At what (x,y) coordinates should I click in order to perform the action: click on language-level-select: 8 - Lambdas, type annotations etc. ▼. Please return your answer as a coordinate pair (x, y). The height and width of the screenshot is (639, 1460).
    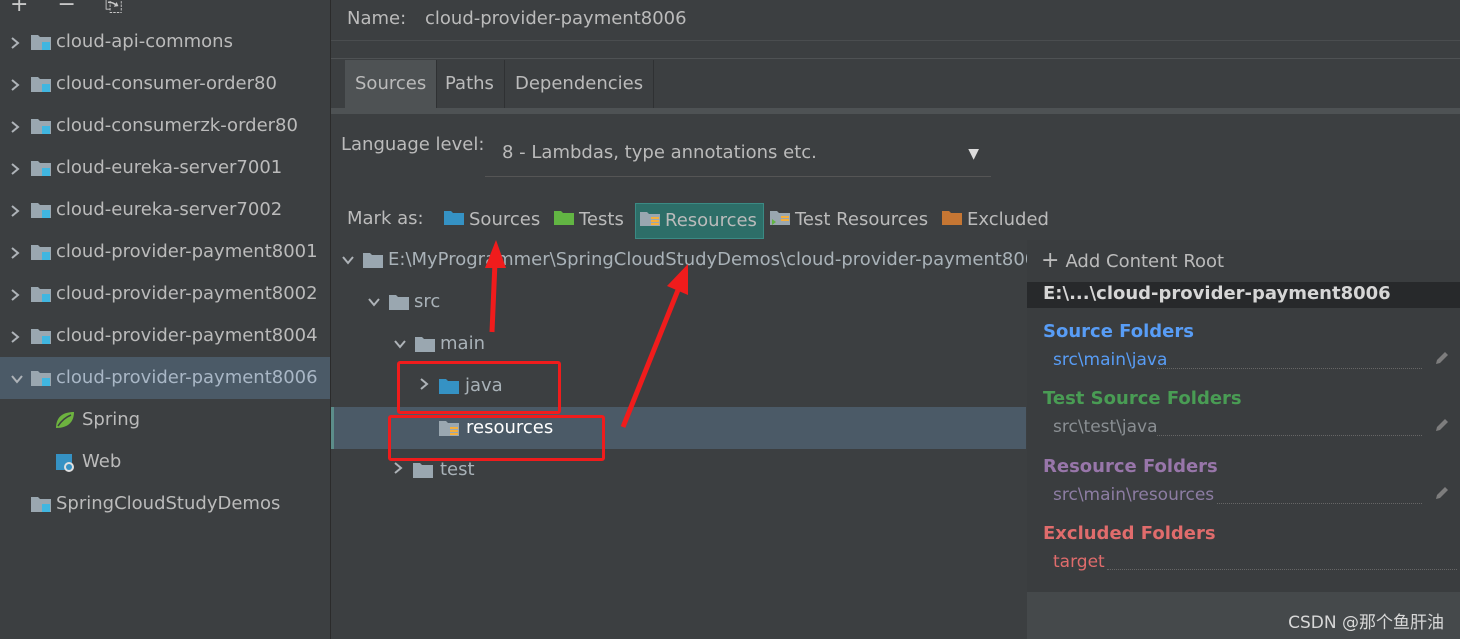
    Looking at the image, I should click on (738, 156).